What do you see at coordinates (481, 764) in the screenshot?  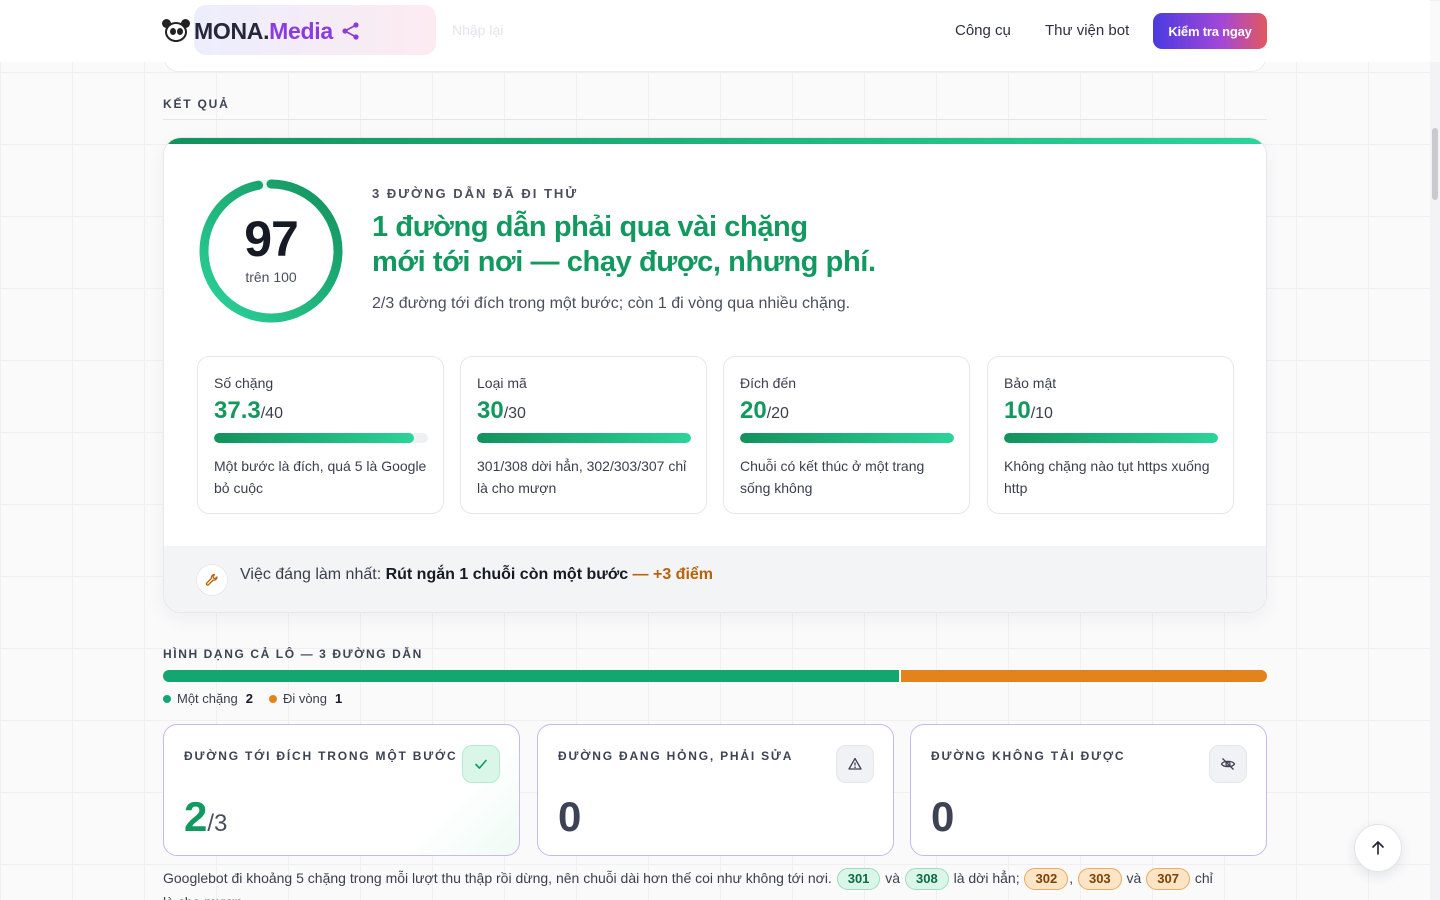 I see `check-icon` at bounding box center [481, 764].